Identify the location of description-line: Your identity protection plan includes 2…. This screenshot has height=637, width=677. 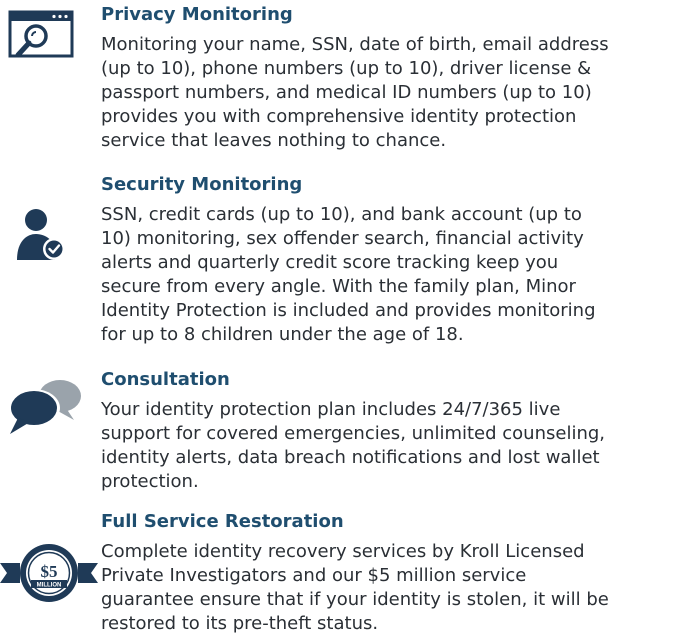
(331, 409).